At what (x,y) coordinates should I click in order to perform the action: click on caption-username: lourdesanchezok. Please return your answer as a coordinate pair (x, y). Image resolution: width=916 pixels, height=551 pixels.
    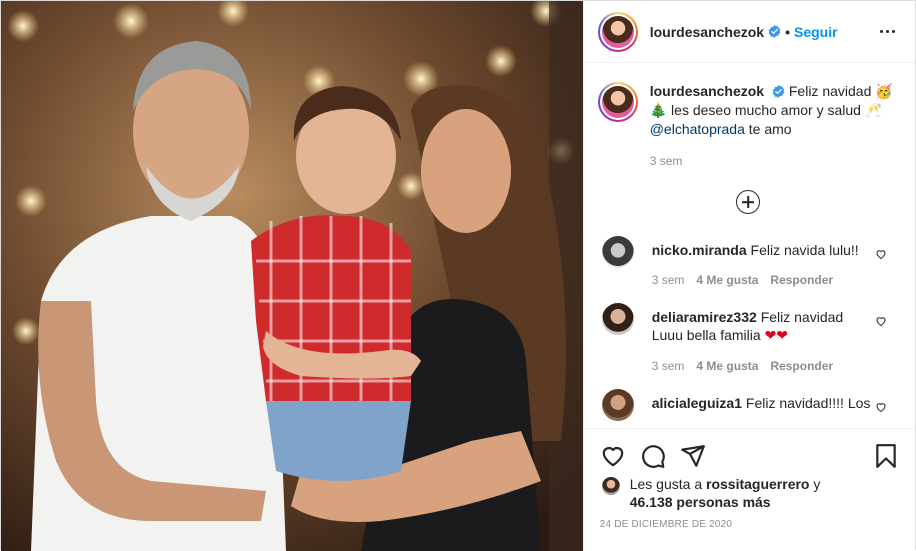
    Looking at the image, I should click on (707, 91).